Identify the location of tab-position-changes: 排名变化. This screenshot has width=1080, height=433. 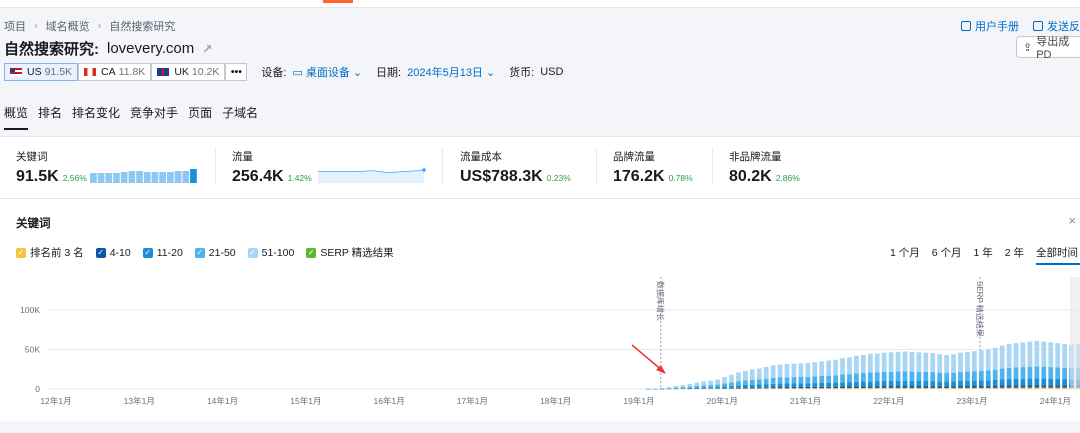
(96, 117).